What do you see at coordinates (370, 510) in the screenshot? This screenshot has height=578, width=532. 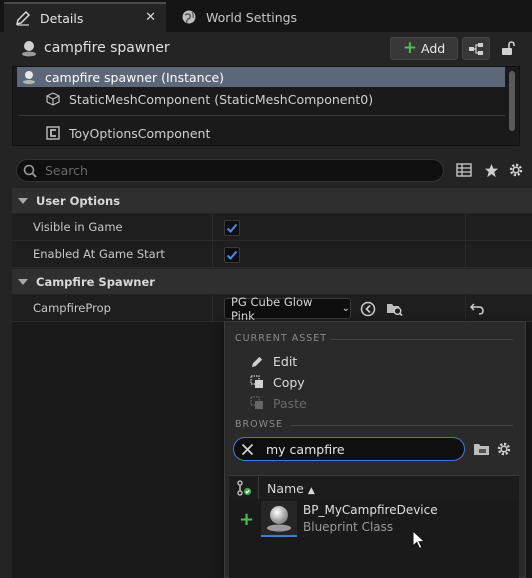 I see `asset-name: BP_MyCampfireDevice` at bounding box center [370, 510].